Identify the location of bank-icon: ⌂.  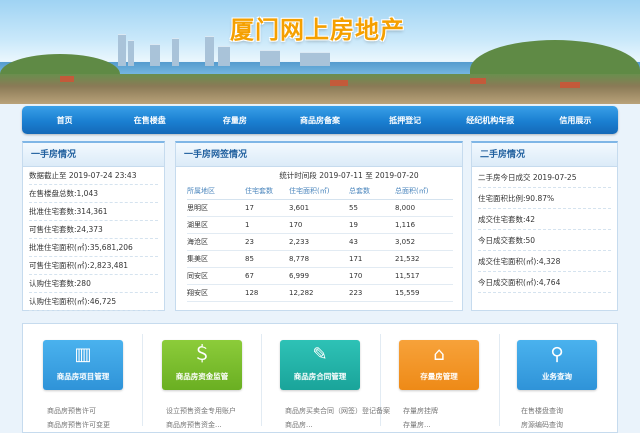
(439, 354).